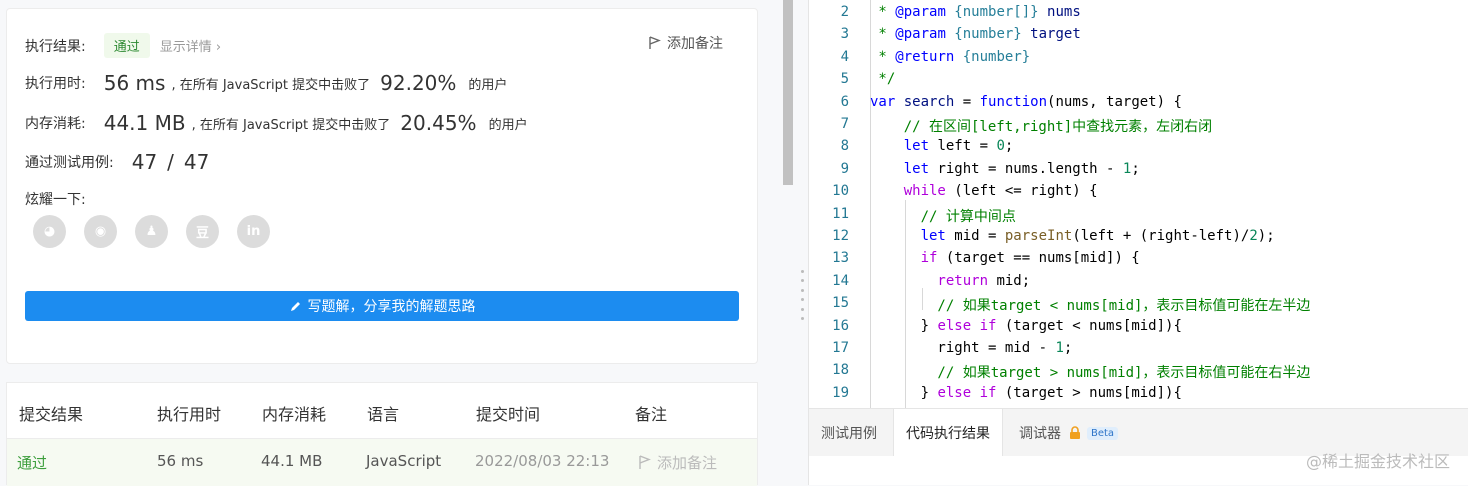 Image resolution: width=1468 pixels, height=486 pixels. What do you see at coordinates (253, 231) in the screenshot?
I see `linkedin-icon: in` at bounding box center [253, 231].